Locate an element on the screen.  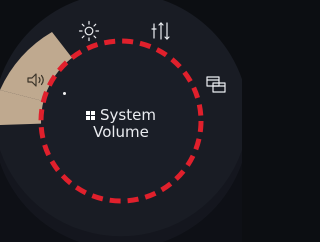
screen-swap-icon is located at coordinates (216, 84).